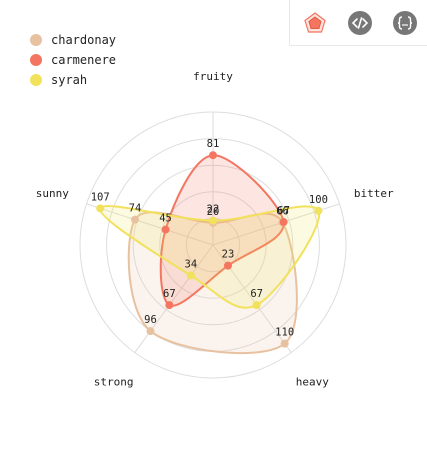 The width and height of the screenshot is (427, 460). I want to click on value-label-chardonay-strong: 96, so click(150, 320).